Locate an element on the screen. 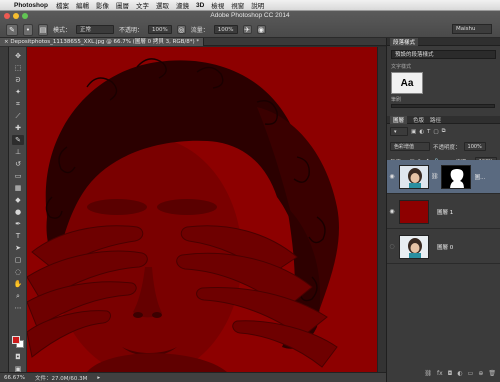 The image size is (500, 382). zoom-level: 66.67% is located at coordinates (14, 378).